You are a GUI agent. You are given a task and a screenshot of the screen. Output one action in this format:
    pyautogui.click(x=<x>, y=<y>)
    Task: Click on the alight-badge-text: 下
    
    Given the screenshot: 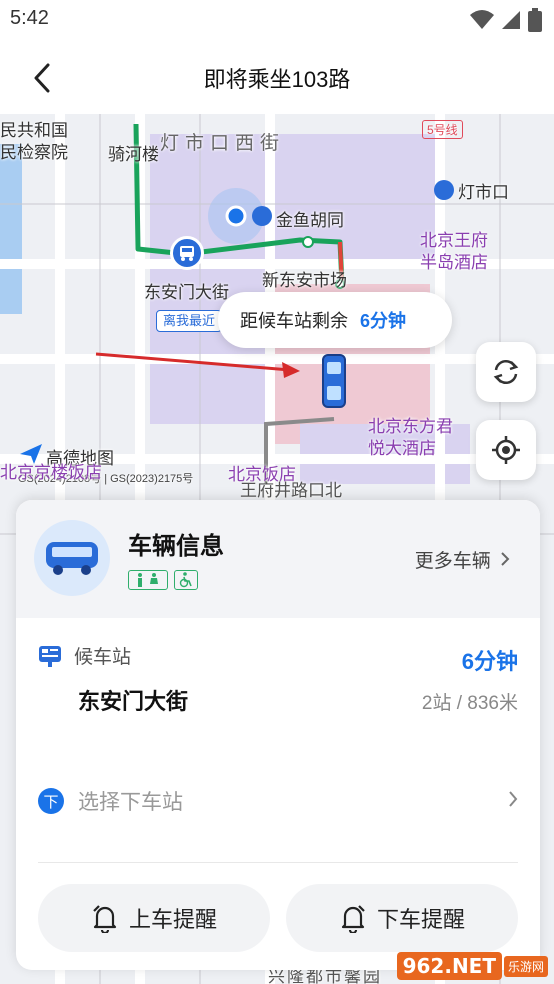 What is the action you would take?
    pyautogui.click(x=51, y=802)
    